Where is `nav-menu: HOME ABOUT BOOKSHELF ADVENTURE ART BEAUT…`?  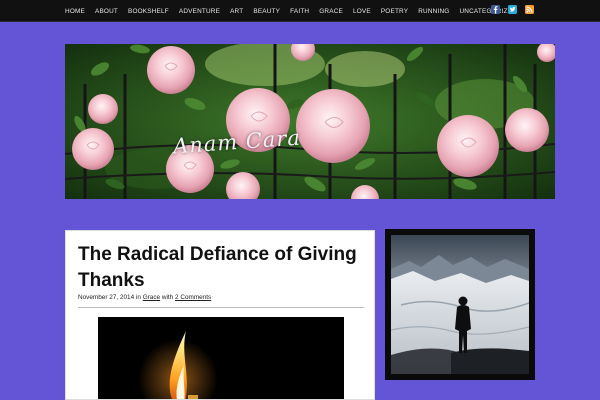
nav-menu: HOME ABOUT BOOKSHELF ADVENTURE ART BEAUT… is located at coordinates (291, 11).